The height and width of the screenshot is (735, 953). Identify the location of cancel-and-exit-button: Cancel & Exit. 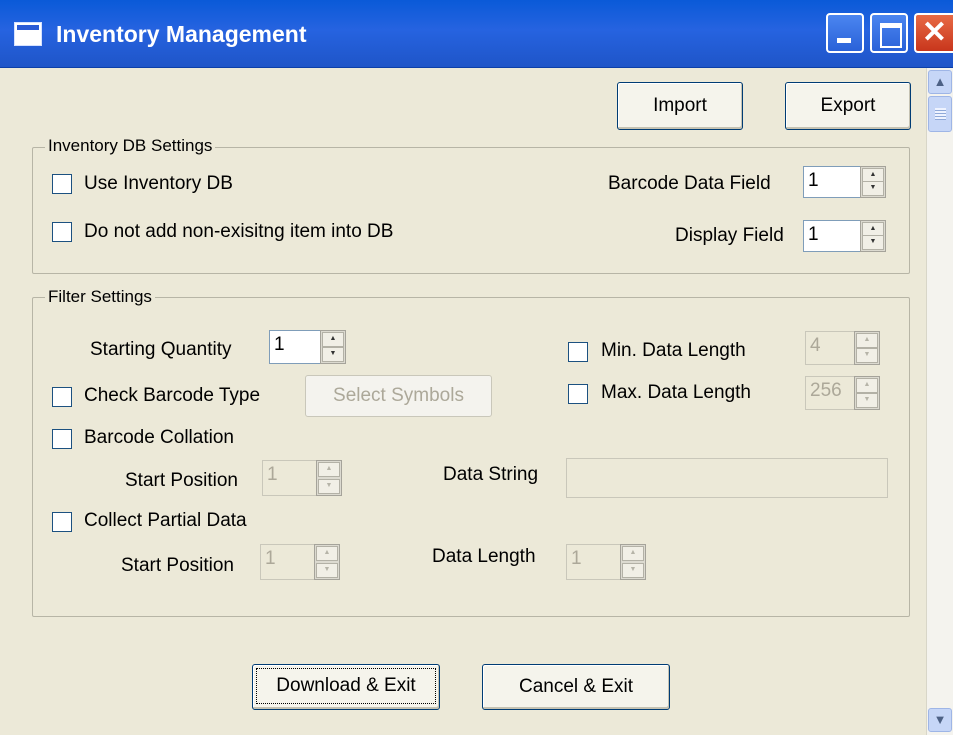
(576, 687).